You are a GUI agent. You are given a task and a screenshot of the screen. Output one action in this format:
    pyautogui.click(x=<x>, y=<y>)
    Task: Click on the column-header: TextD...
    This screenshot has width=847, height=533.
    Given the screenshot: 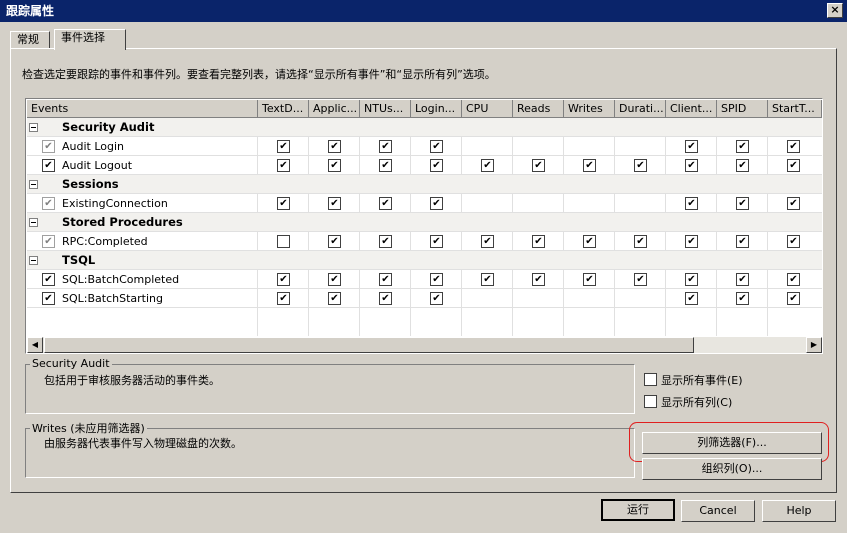 What is the action you would take?
    pyautogui.click(x=283, y=109)
    